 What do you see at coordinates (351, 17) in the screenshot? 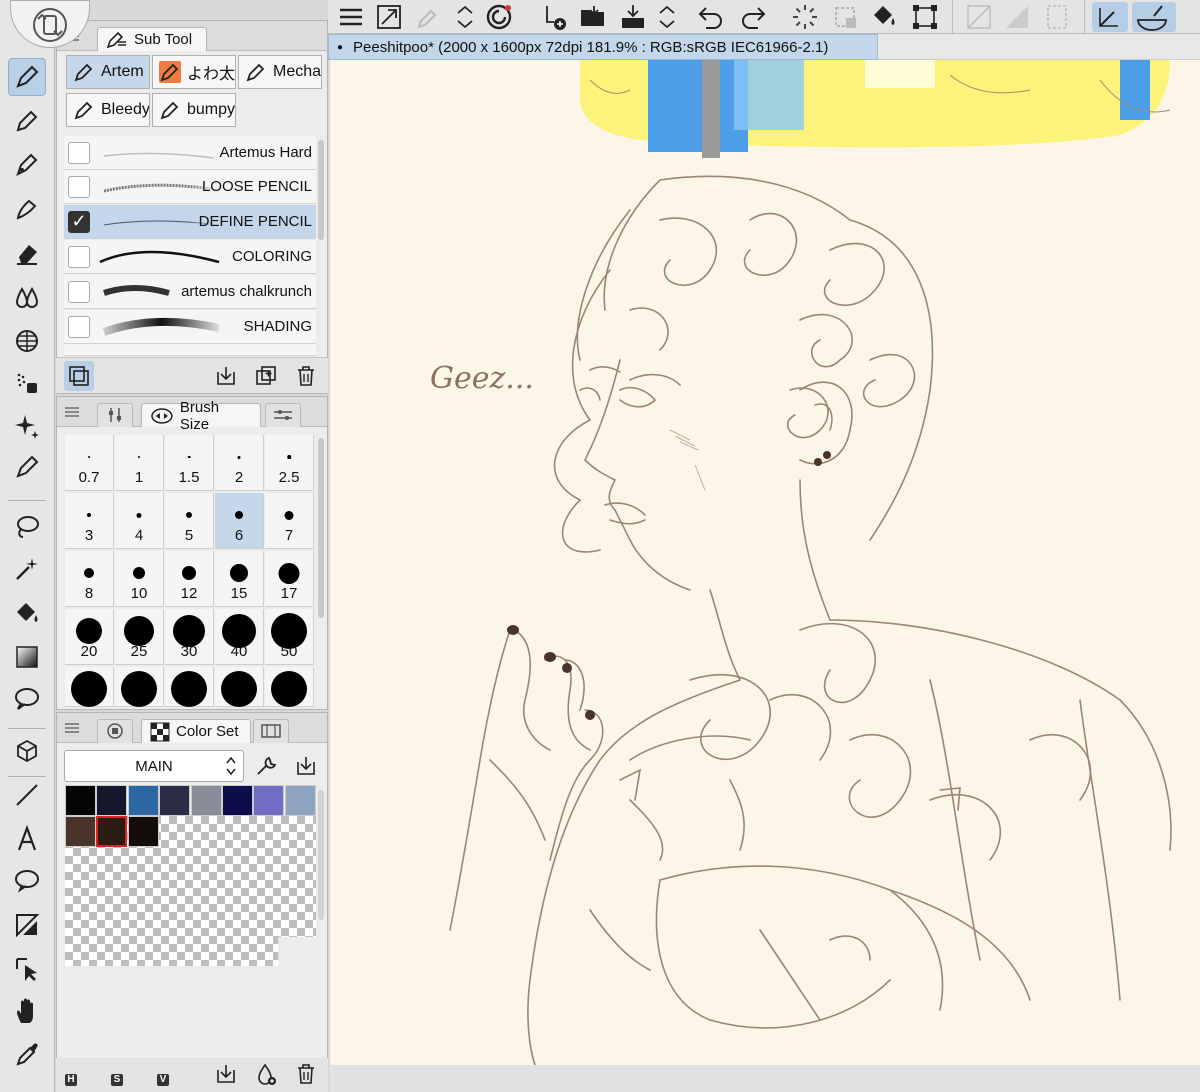
I see `menu-icon` at bounding box center [351, 17].